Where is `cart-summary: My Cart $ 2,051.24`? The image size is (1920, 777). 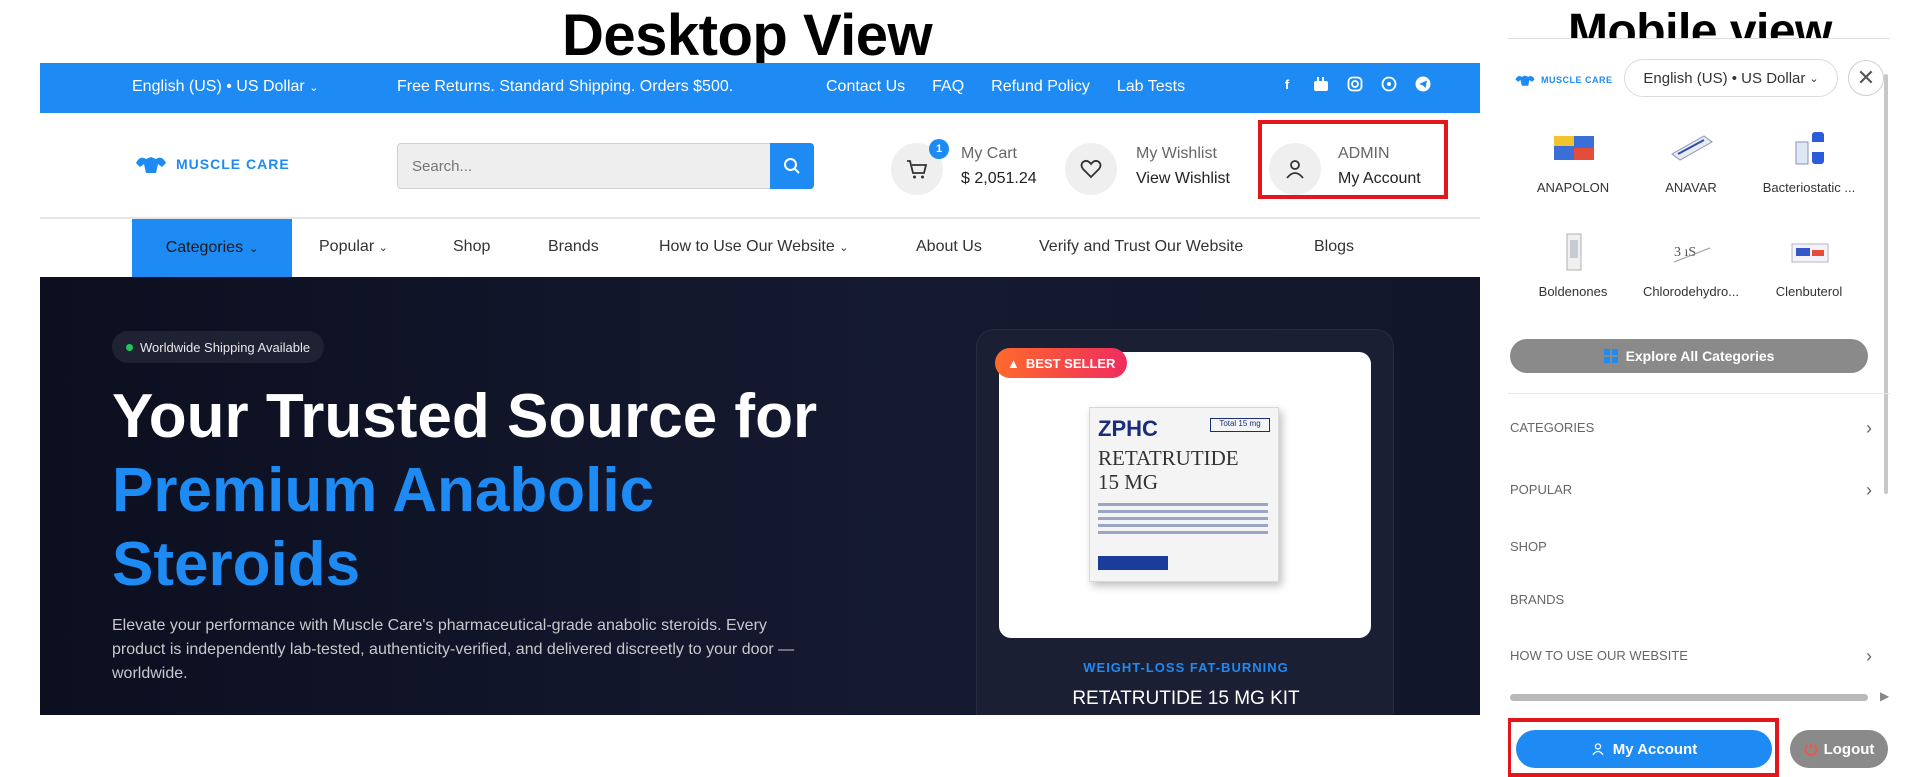 cart-summary: My Cart $ 2,051.24 is located at coordinates (999, 166).